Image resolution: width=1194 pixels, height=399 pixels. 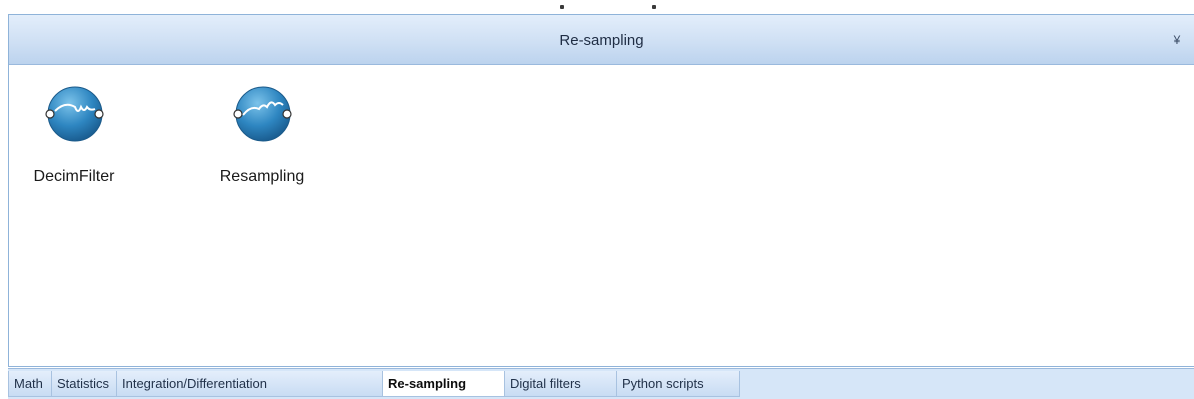 What do you see at coordinates (262, 114) in the screenshot?
I see `resampling-icon` at bounding box center [262, 114].